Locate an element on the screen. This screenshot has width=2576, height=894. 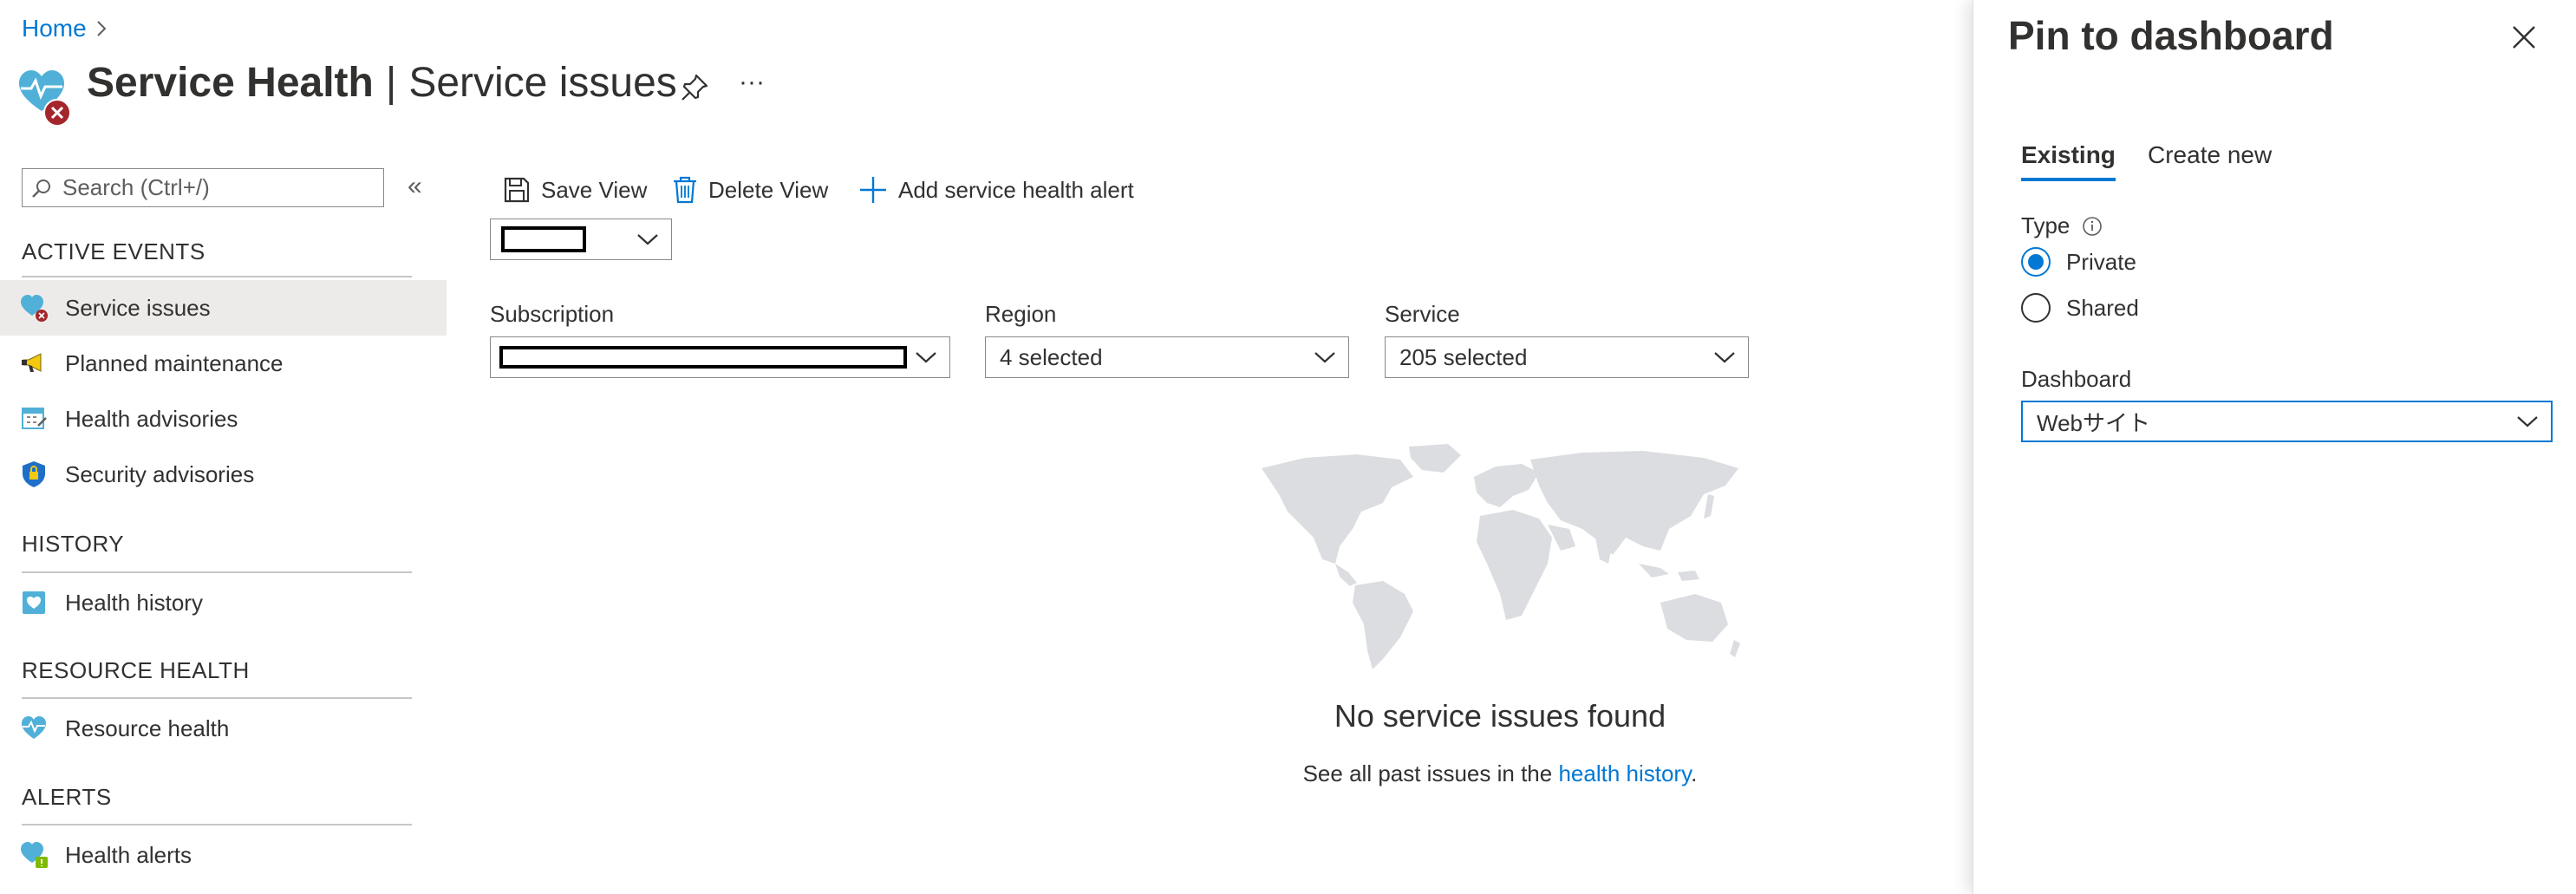
sidebar-item-resource-health: Resource health is located at coordinates (224, 729).